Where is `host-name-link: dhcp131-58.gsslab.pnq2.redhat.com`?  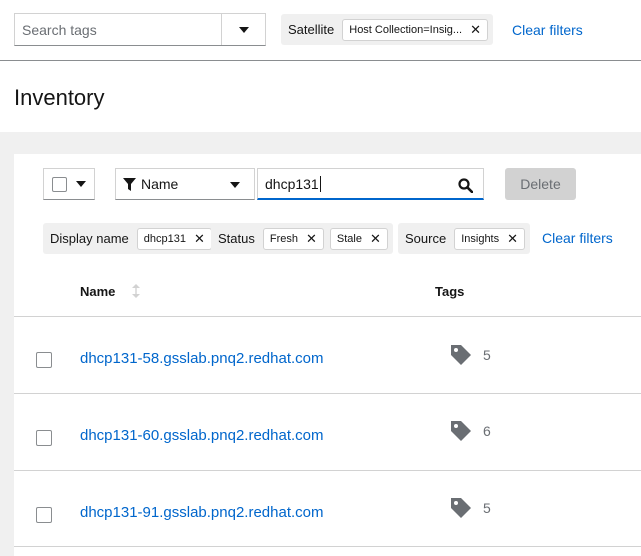 host-name-link: dhcp131-58.gsslab.pnq2.redhat.com is located at coordinates (202, 358).